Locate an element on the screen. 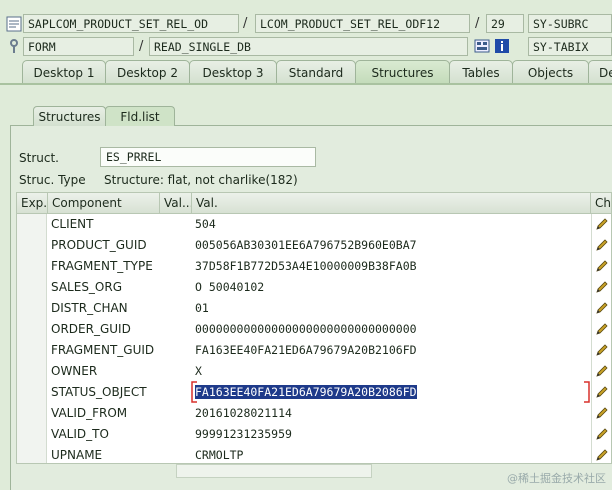  col-header-exp: Exp. is located at coordinates (32, 203).